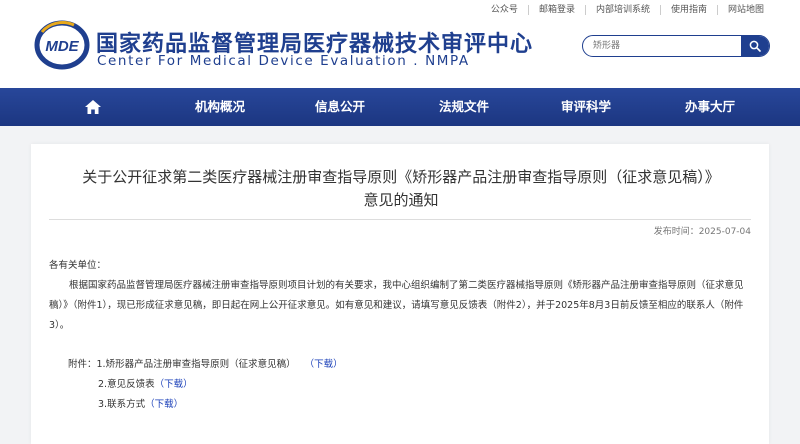  What do you see at coordinates (400, 219) in the screenshot?
I see `divider` at bounding box center [400, 219].